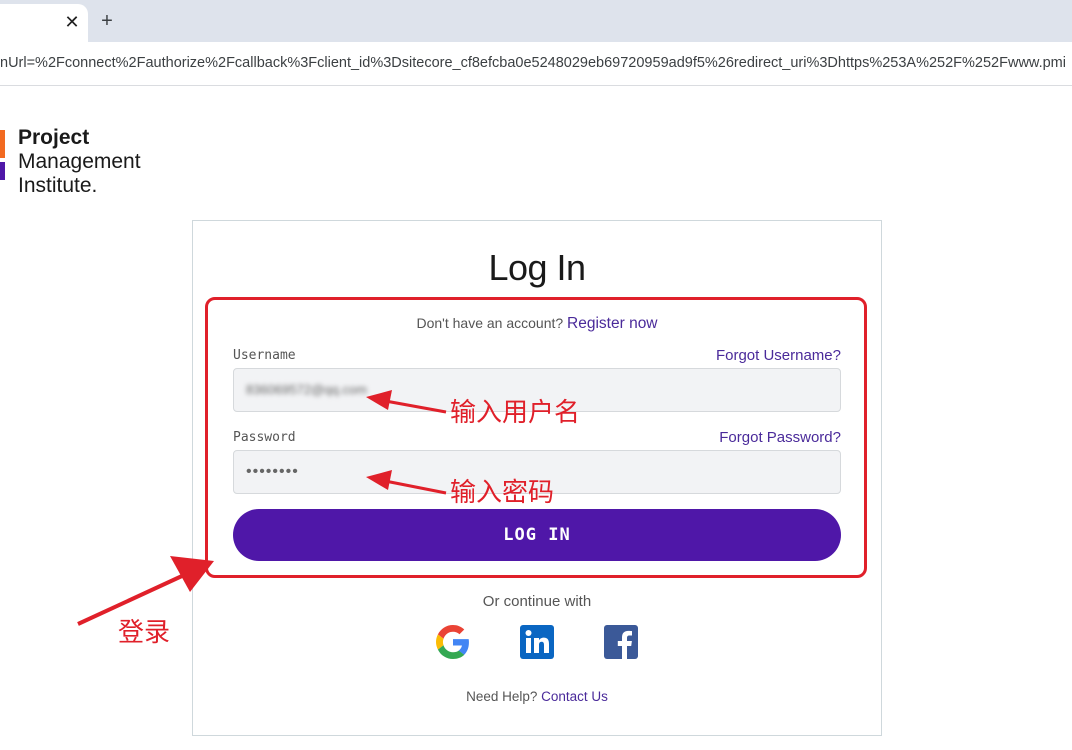 This screenshot has height=750, width=1072. Describe the element at coordinates (515, 413) in the screenshot. I see `annotation-username-hint: 输入用户名` at that location.